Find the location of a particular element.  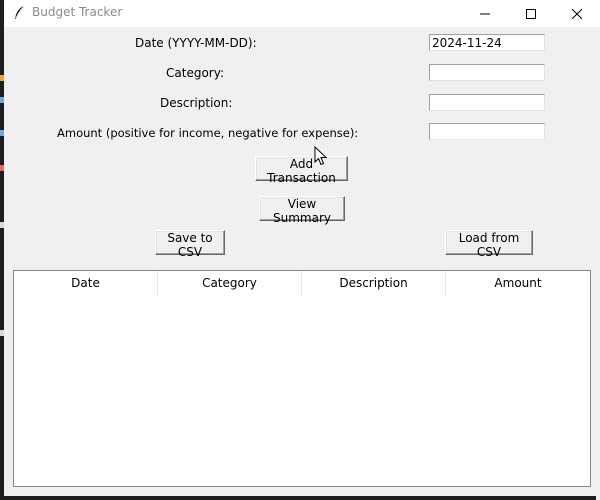

description-field is located at coordinates (487, 102).